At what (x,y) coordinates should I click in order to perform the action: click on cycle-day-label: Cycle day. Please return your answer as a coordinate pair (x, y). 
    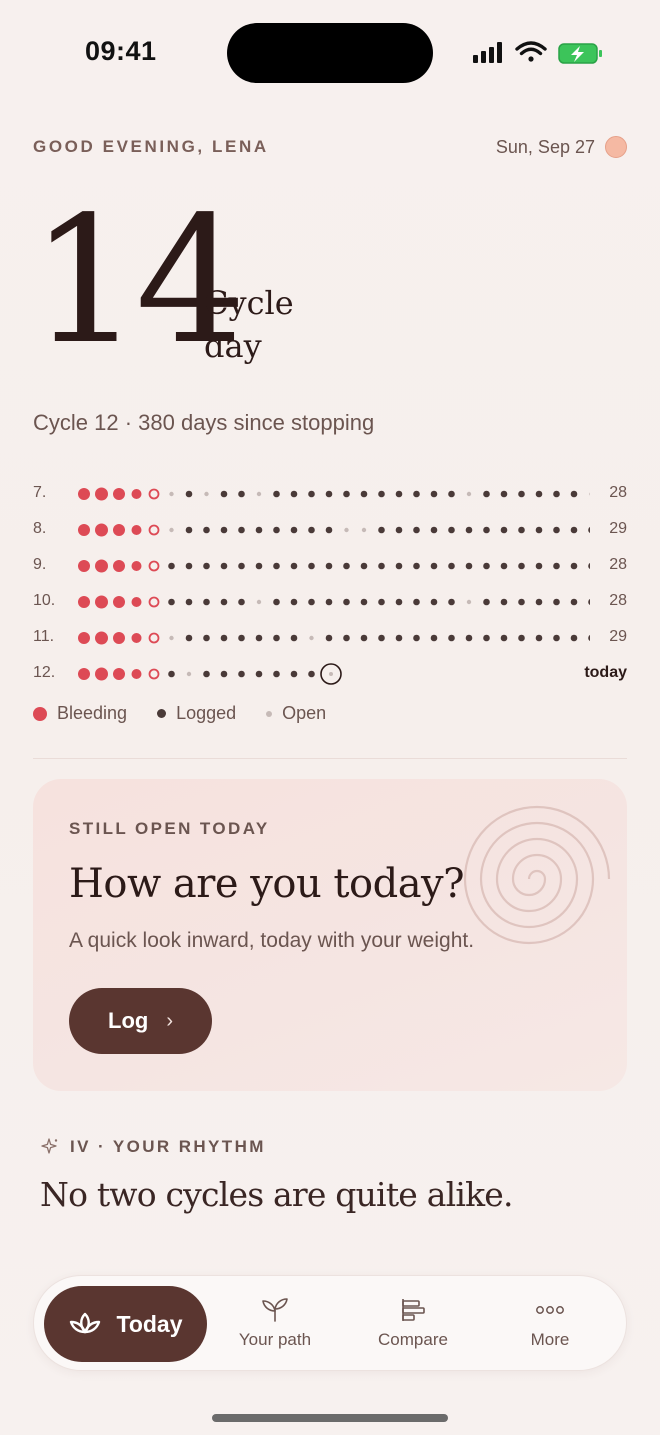
    Looking at the image, I should click on (249, 324).